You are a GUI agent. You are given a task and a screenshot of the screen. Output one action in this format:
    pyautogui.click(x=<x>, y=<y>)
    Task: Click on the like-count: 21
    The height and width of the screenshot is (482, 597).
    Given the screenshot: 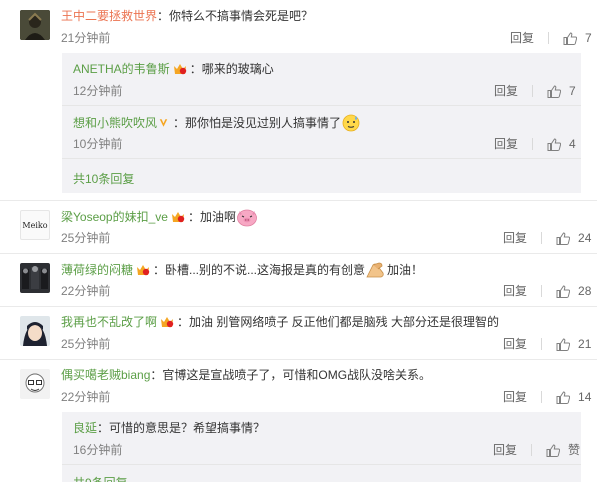 What is the action you would take?
    pyautogui.click(x=585, y=344)
    